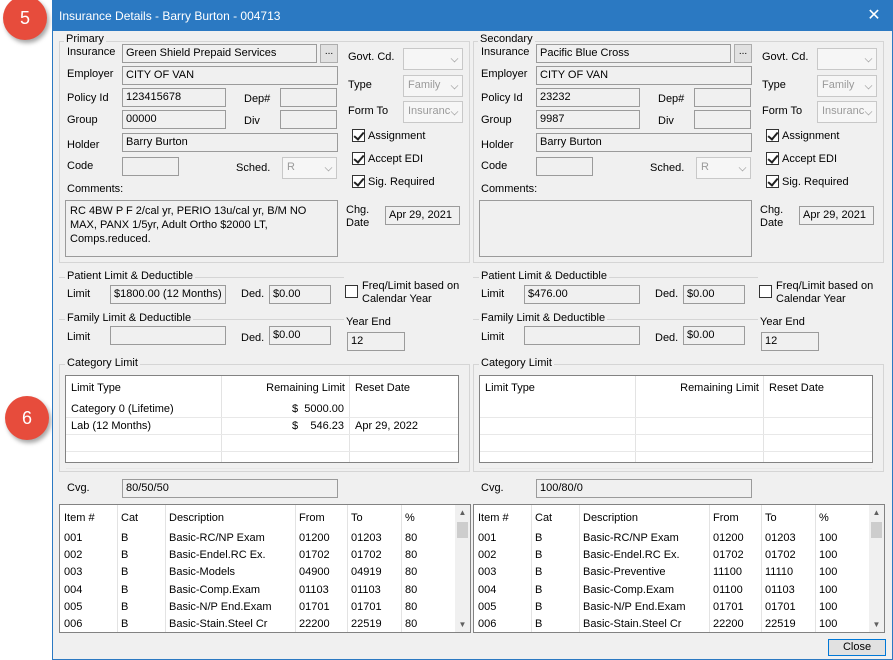 This screenshot has width=893, height=660. I want to click on primary-items-cell-percent: 80, so click(411, 555).